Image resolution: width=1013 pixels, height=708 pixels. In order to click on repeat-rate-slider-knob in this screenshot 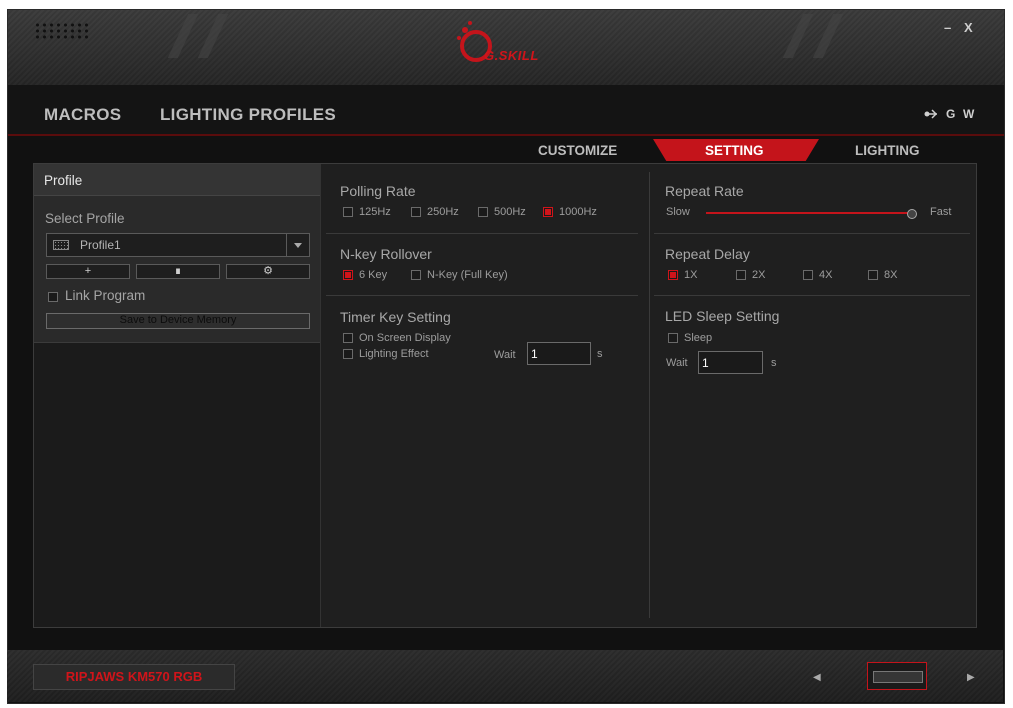, I will do `click(912, 214)`.